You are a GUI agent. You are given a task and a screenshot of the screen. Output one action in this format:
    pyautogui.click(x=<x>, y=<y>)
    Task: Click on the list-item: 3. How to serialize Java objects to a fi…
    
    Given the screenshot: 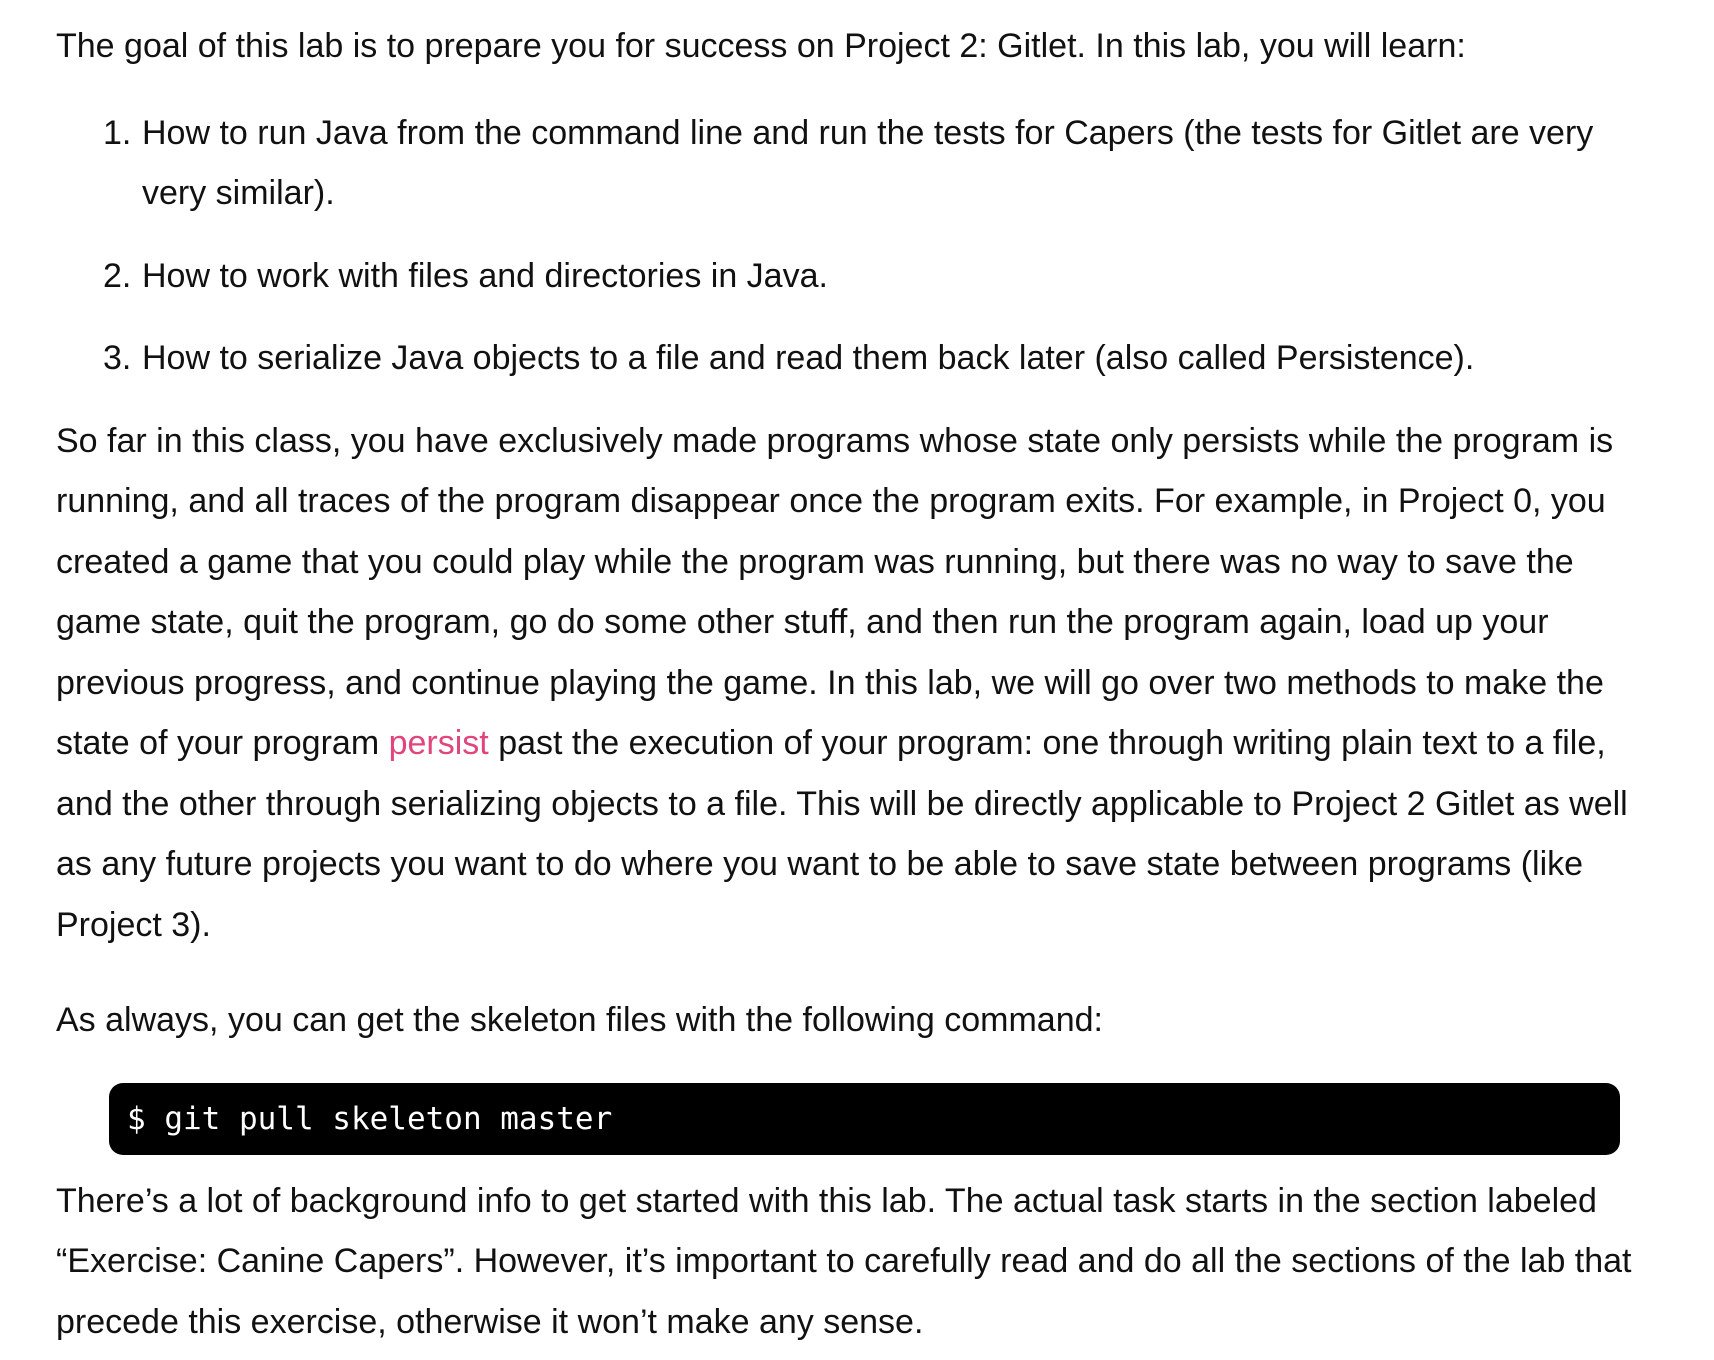 What is the action you would take?
    pyautogui.click(x=861, y=358)
    